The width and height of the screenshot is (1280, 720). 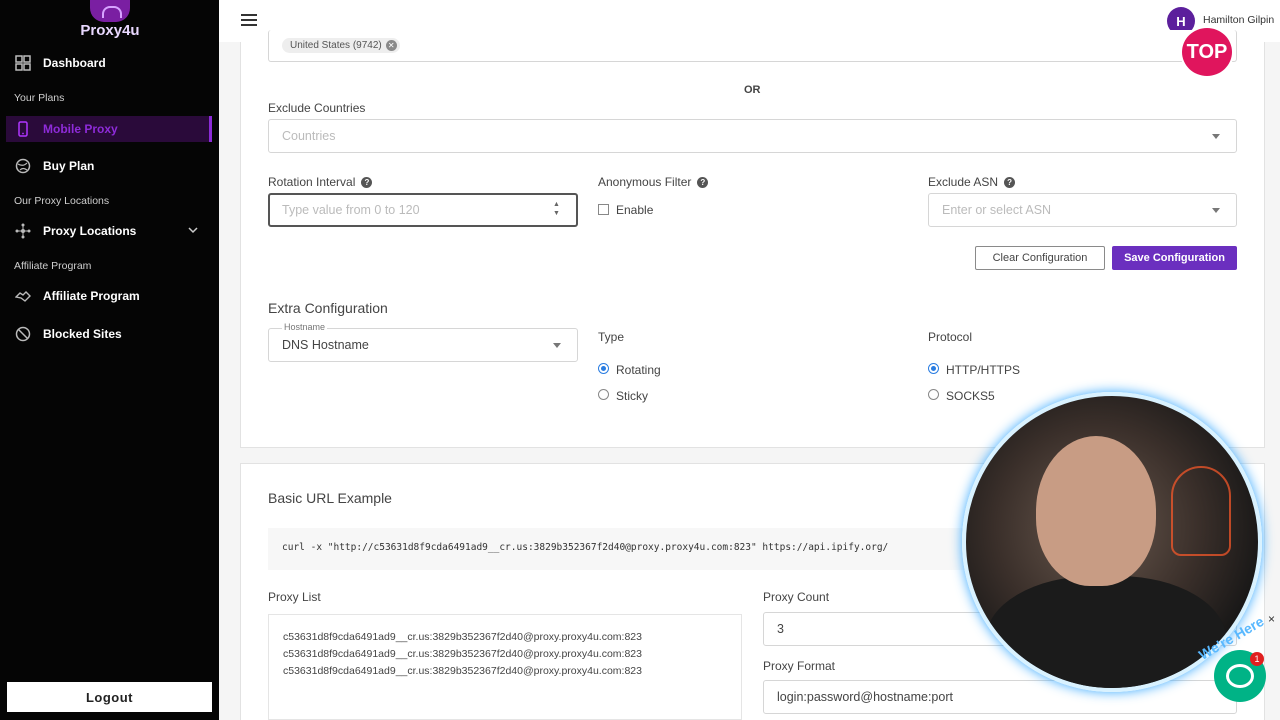 What do you see at coordinates (603, 368) in the screenshot?
I see `type-radio-rotating` at bounding box center [603, 368].